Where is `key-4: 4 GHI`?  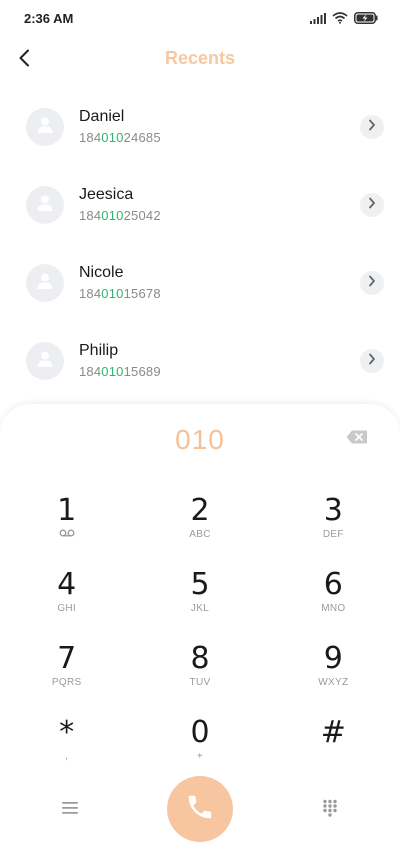 key-4: 4 GHI is located at coordinates (66, 605).